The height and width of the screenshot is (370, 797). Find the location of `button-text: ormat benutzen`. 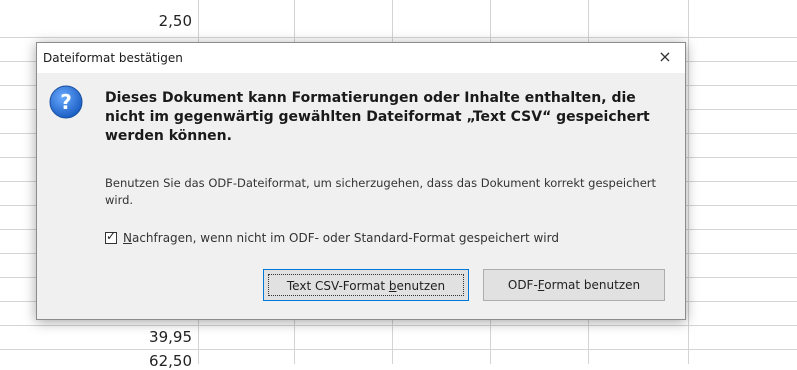

button-text: ormat benutzen is located at coordinates (592, 285).